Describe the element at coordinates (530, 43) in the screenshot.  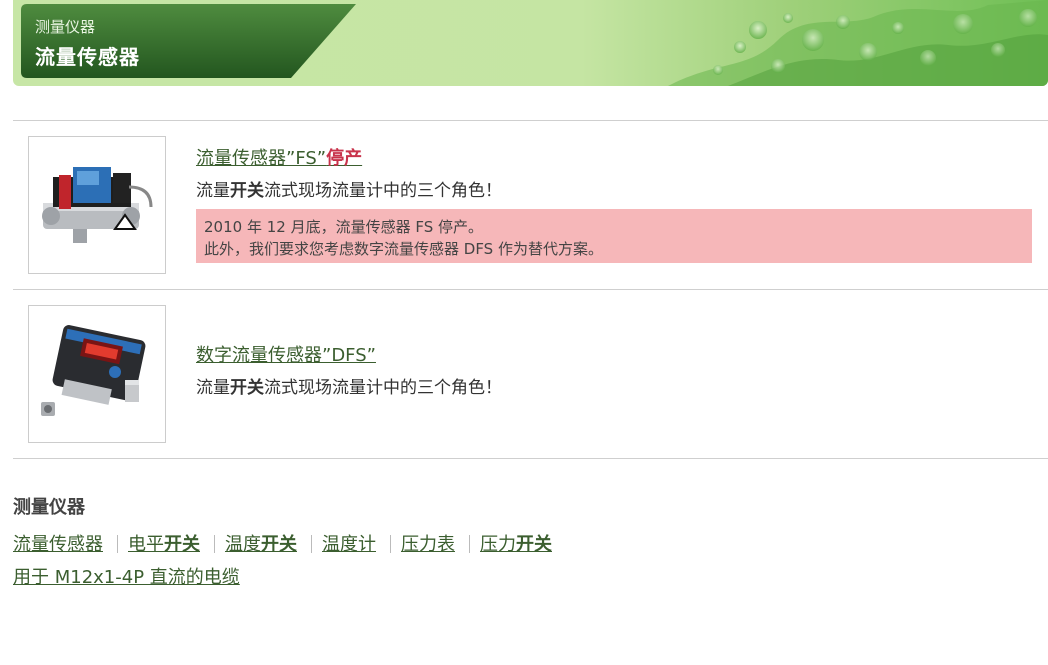
I see `header-banner: 测量仪器 流量传感器` at that location.